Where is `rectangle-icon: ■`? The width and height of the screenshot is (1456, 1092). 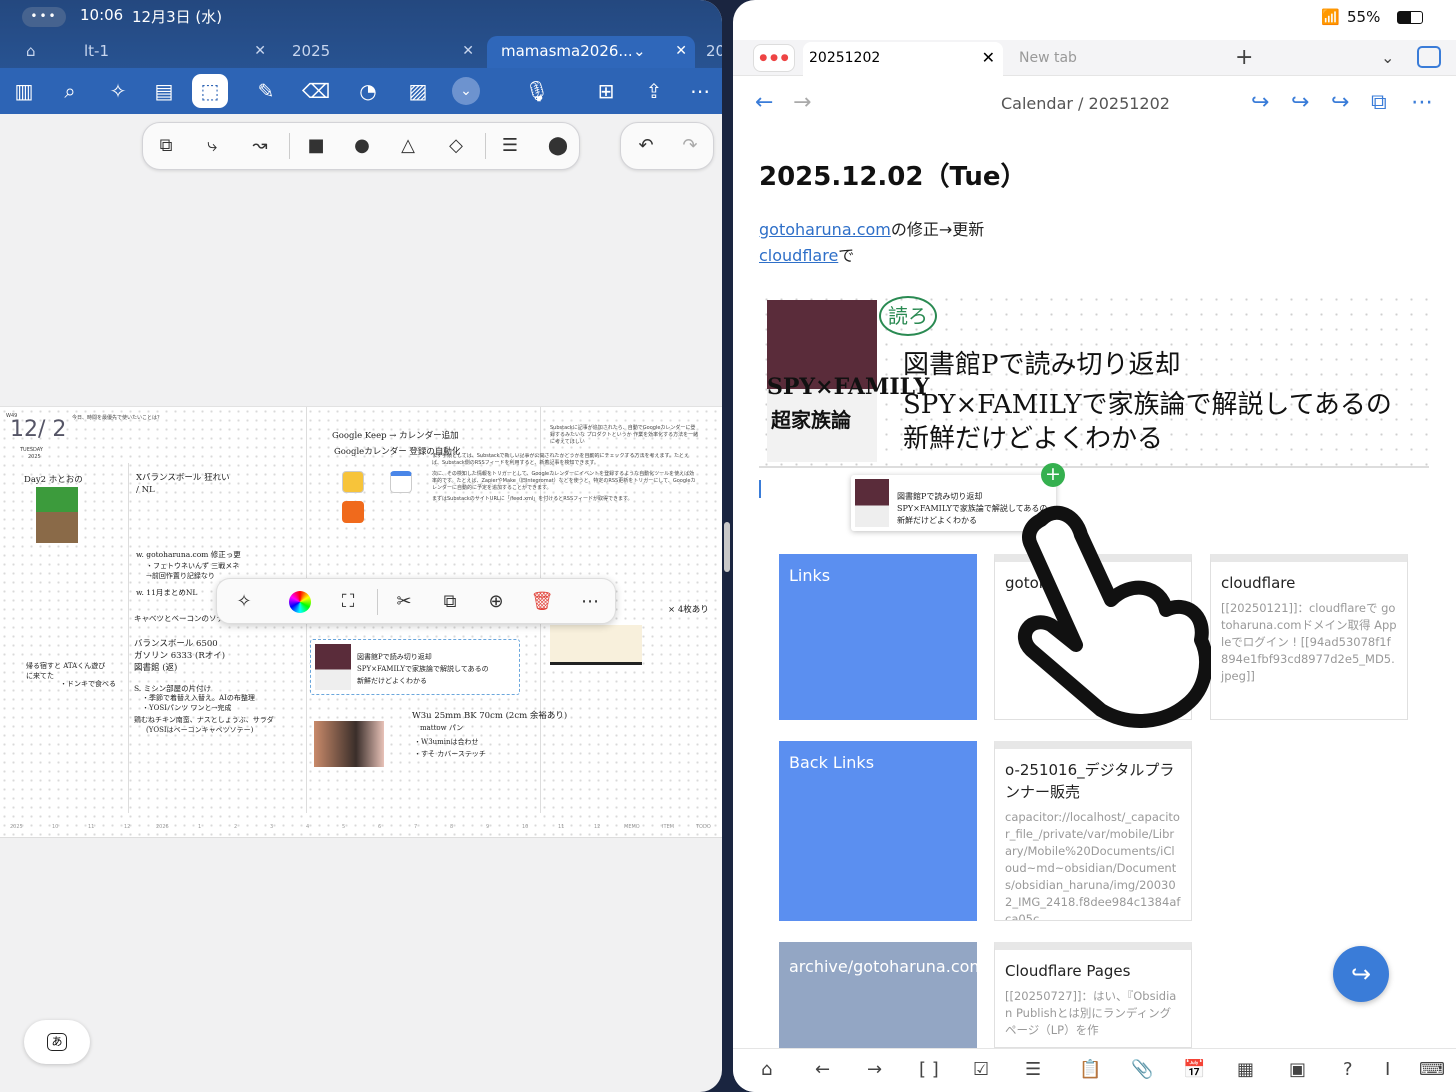 rectangle-icon: ■ is located at coordinates (316, 146).